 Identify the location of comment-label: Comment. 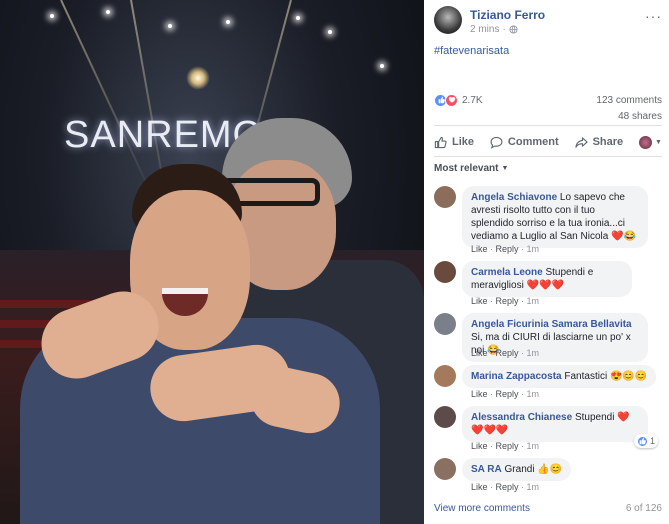
(533, 142).